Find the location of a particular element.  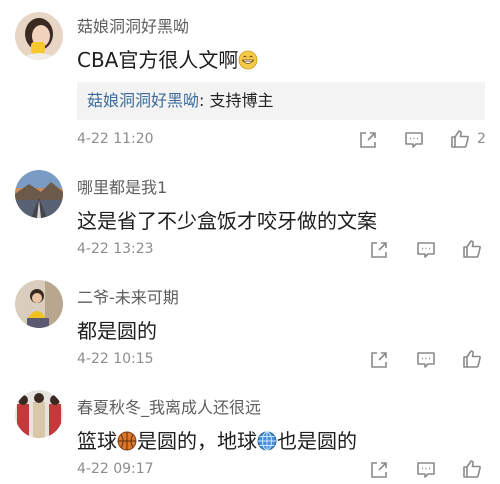

timestamp: 4-22 11:20 is located at coordinates (115, 139).